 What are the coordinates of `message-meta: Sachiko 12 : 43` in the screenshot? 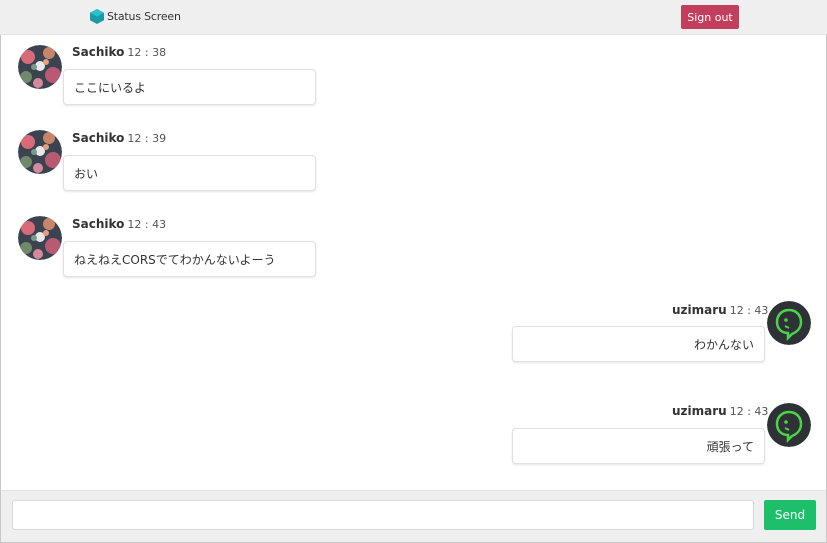 It's located at (119, 224).